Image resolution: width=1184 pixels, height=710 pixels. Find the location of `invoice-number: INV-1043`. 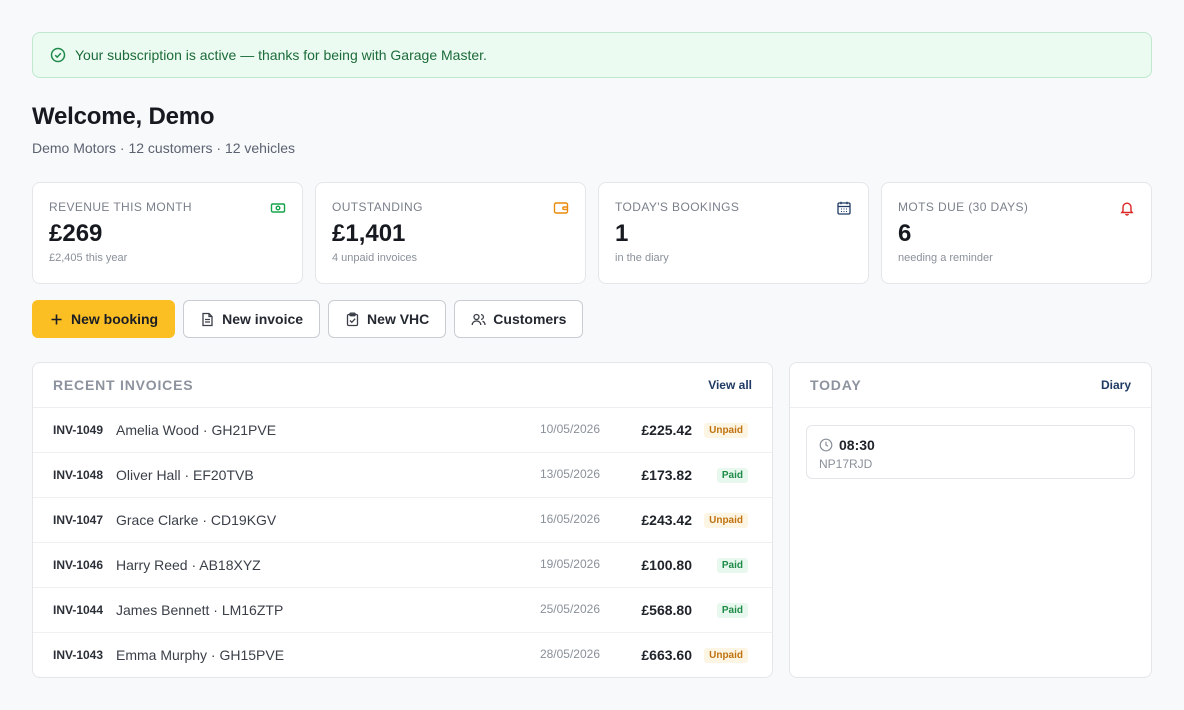

invoice-number: INV-1043 is located at coordinates (78, 655).